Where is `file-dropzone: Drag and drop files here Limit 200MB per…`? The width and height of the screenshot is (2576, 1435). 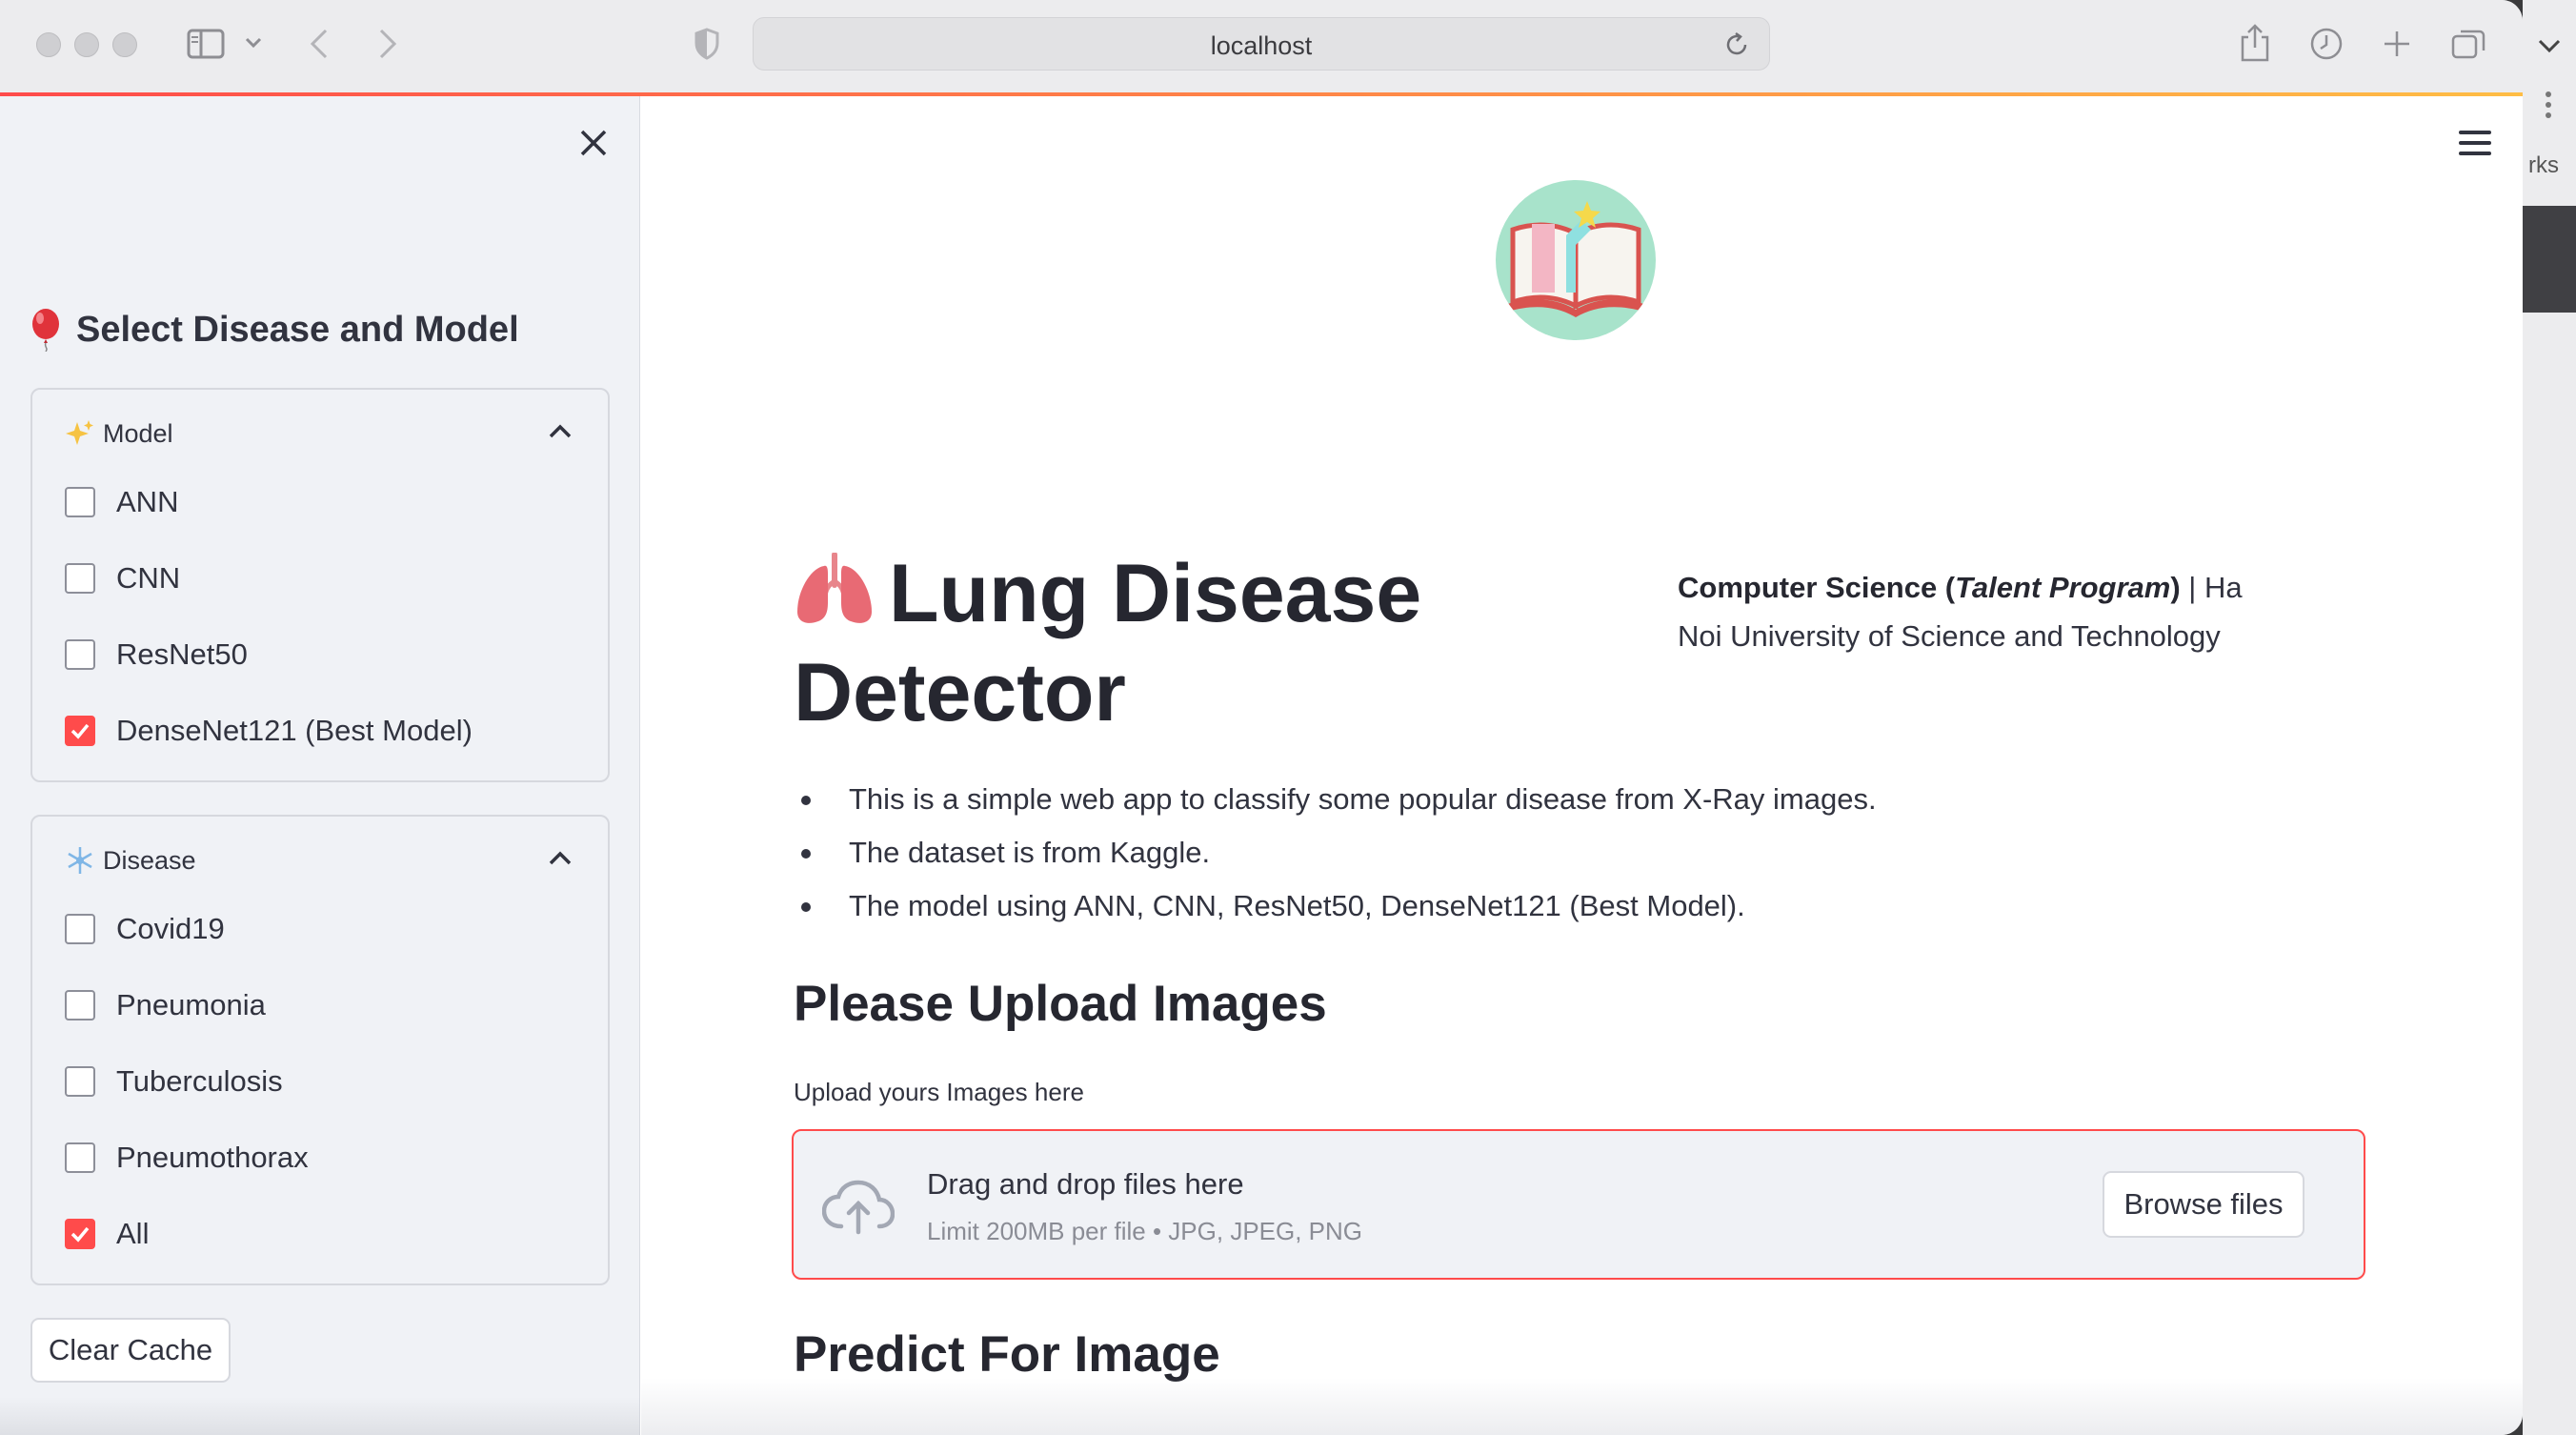 file-dropzone: Drag and drop files here Limit 200MB per… is located at coordinates (1578, 1204).